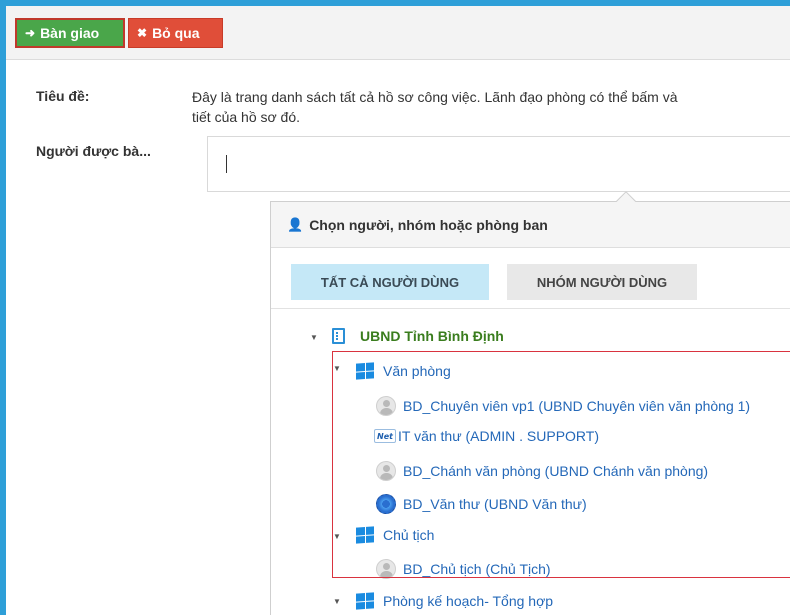 This screenshot has width=790, height=615. Describe the element at coordinates (142, 33) in the screenshot. I see `close-icon: ✖` at that location.